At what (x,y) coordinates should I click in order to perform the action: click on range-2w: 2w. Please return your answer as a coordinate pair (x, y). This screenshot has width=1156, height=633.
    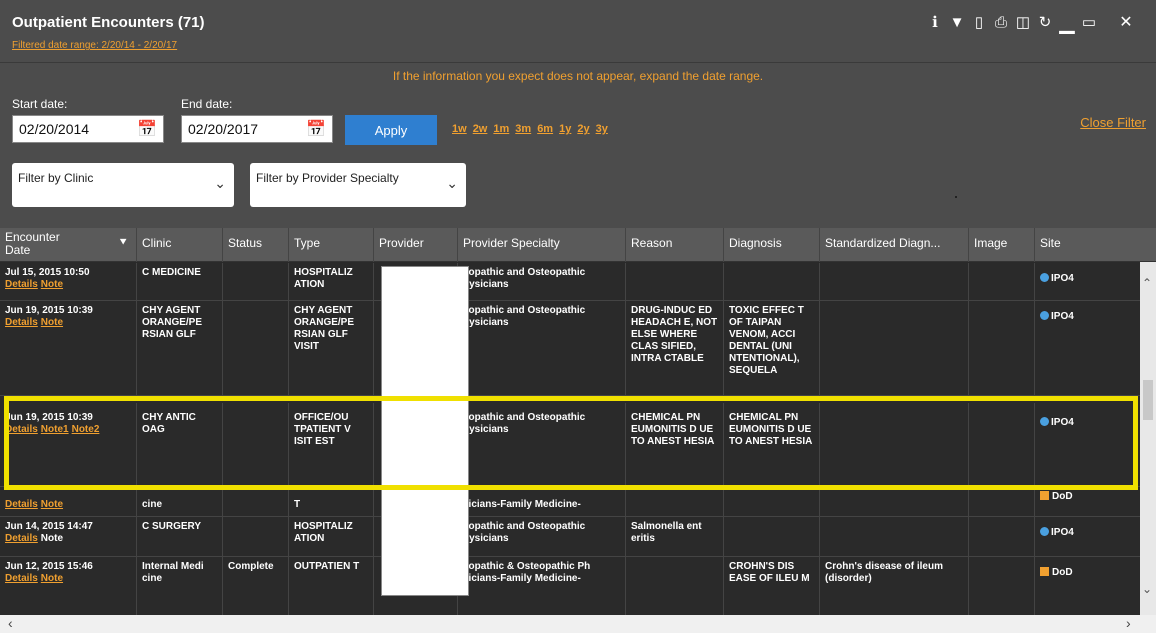
    Looking at the image, I should click on (480, 129).